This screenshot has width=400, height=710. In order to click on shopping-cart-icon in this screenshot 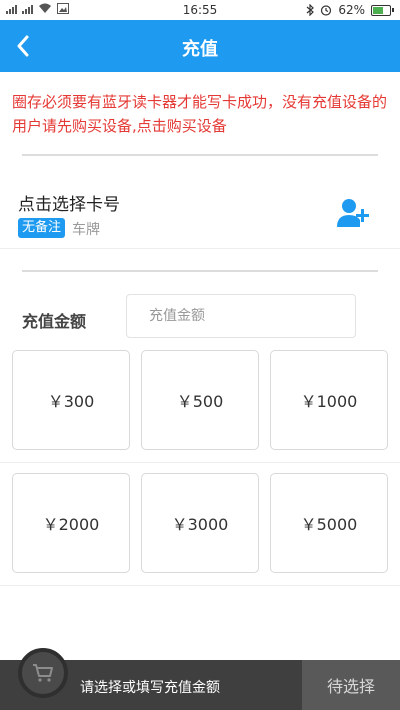, I will do `click(43, 673)`.